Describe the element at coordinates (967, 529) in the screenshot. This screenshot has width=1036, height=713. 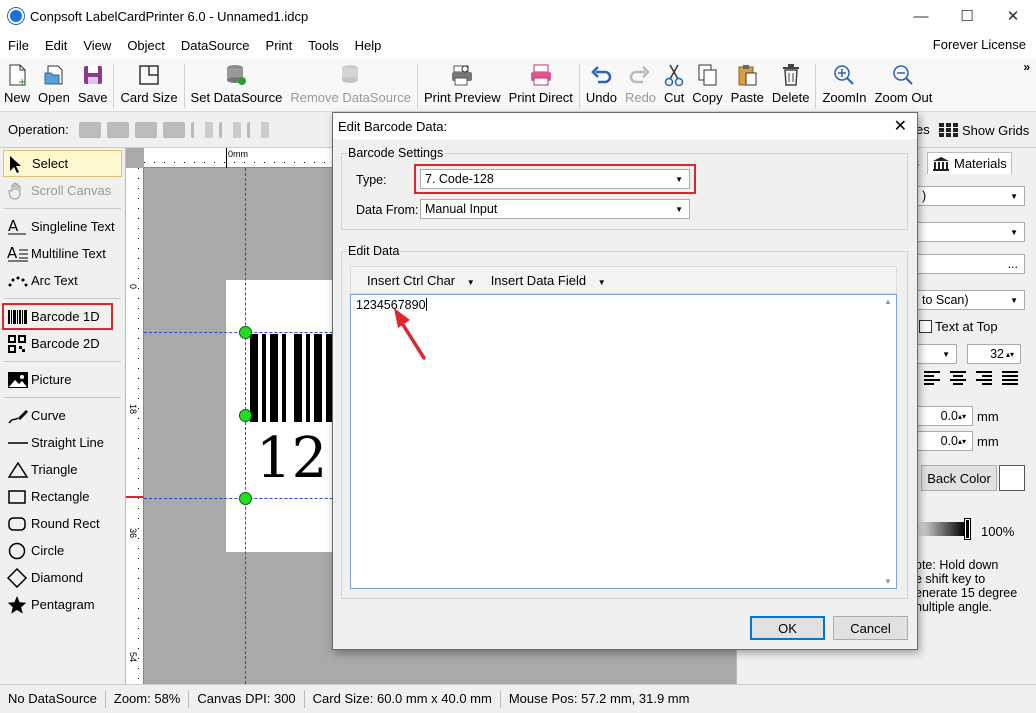
I see `opacity-slider-thumb` at that location.